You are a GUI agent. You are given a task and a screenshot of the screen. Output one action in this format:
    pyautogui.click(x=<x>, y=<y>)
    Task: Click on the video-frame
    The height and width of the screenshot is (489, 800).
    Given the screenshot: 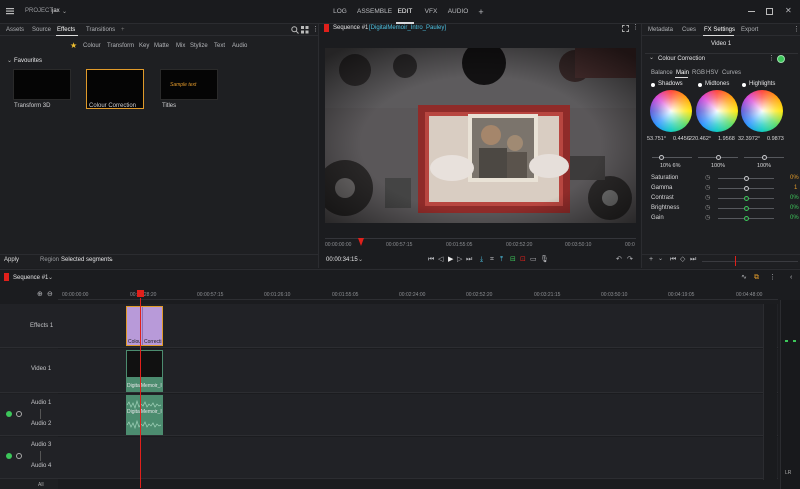 What is the action you would take?
    pyautogui.click(x=480, y=135)
    